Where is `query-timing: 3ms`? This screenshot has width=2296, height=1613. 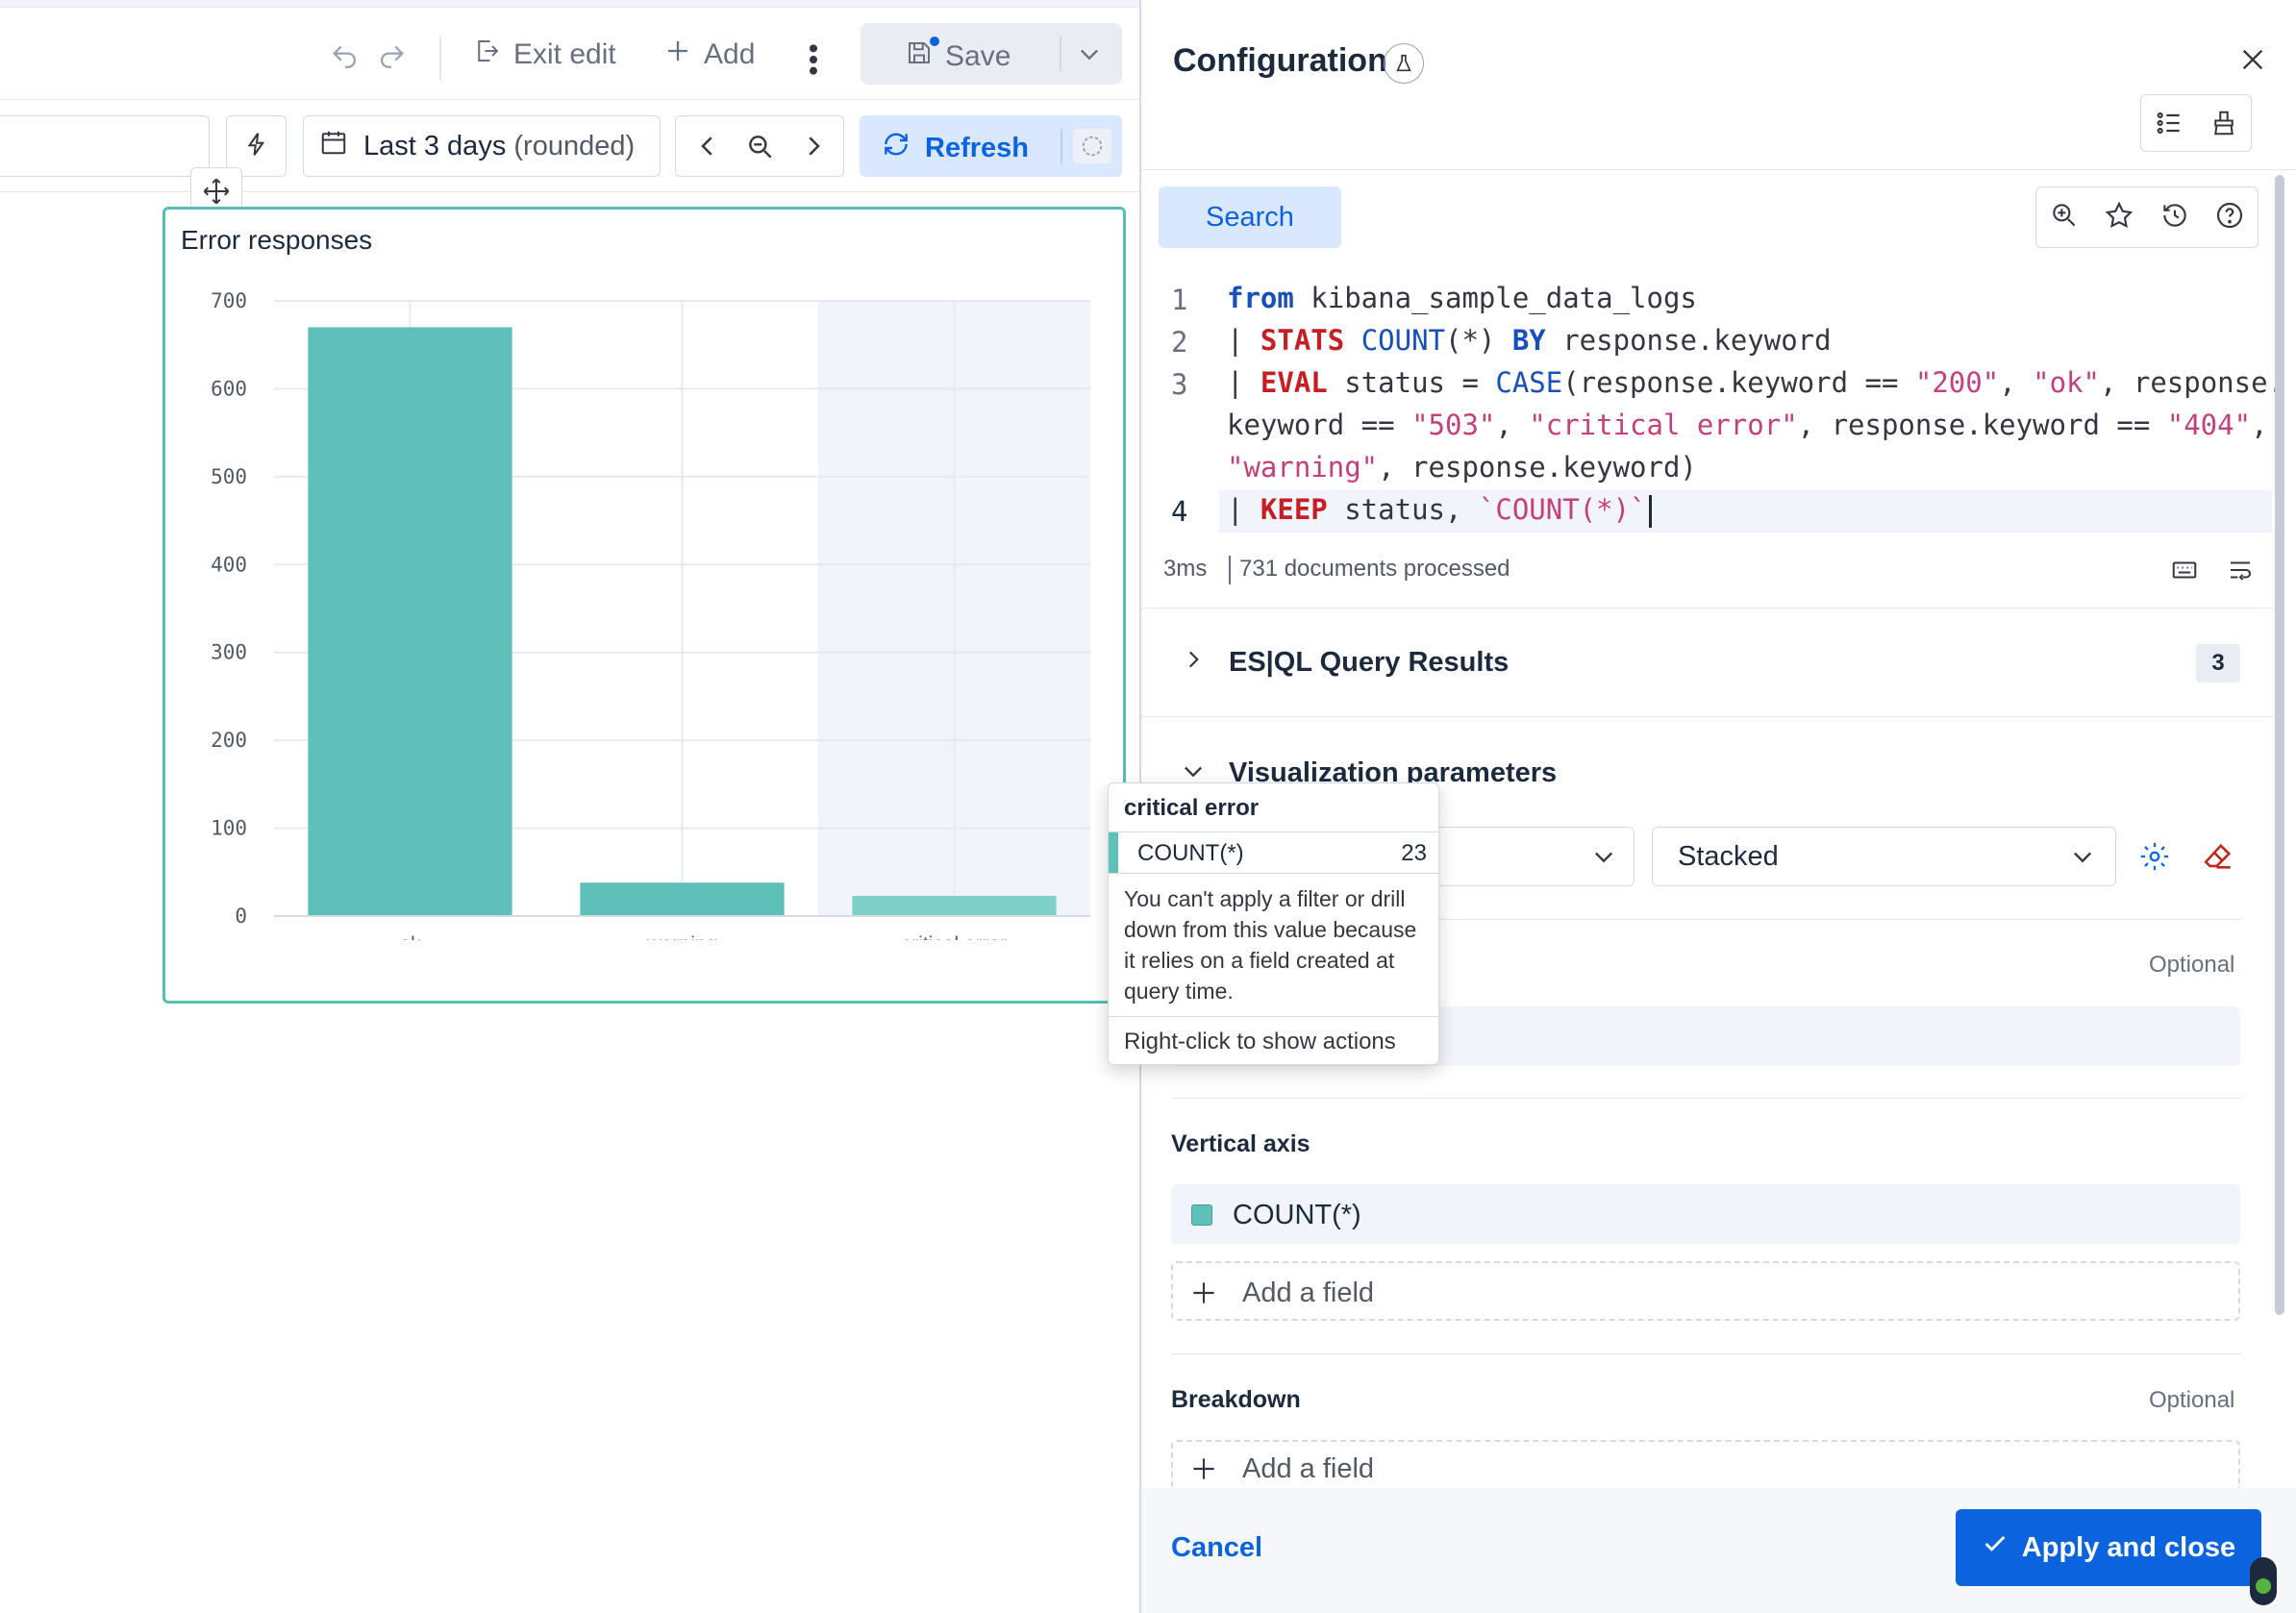 query-timing: 3ms is located at coordinates (1185, 569).